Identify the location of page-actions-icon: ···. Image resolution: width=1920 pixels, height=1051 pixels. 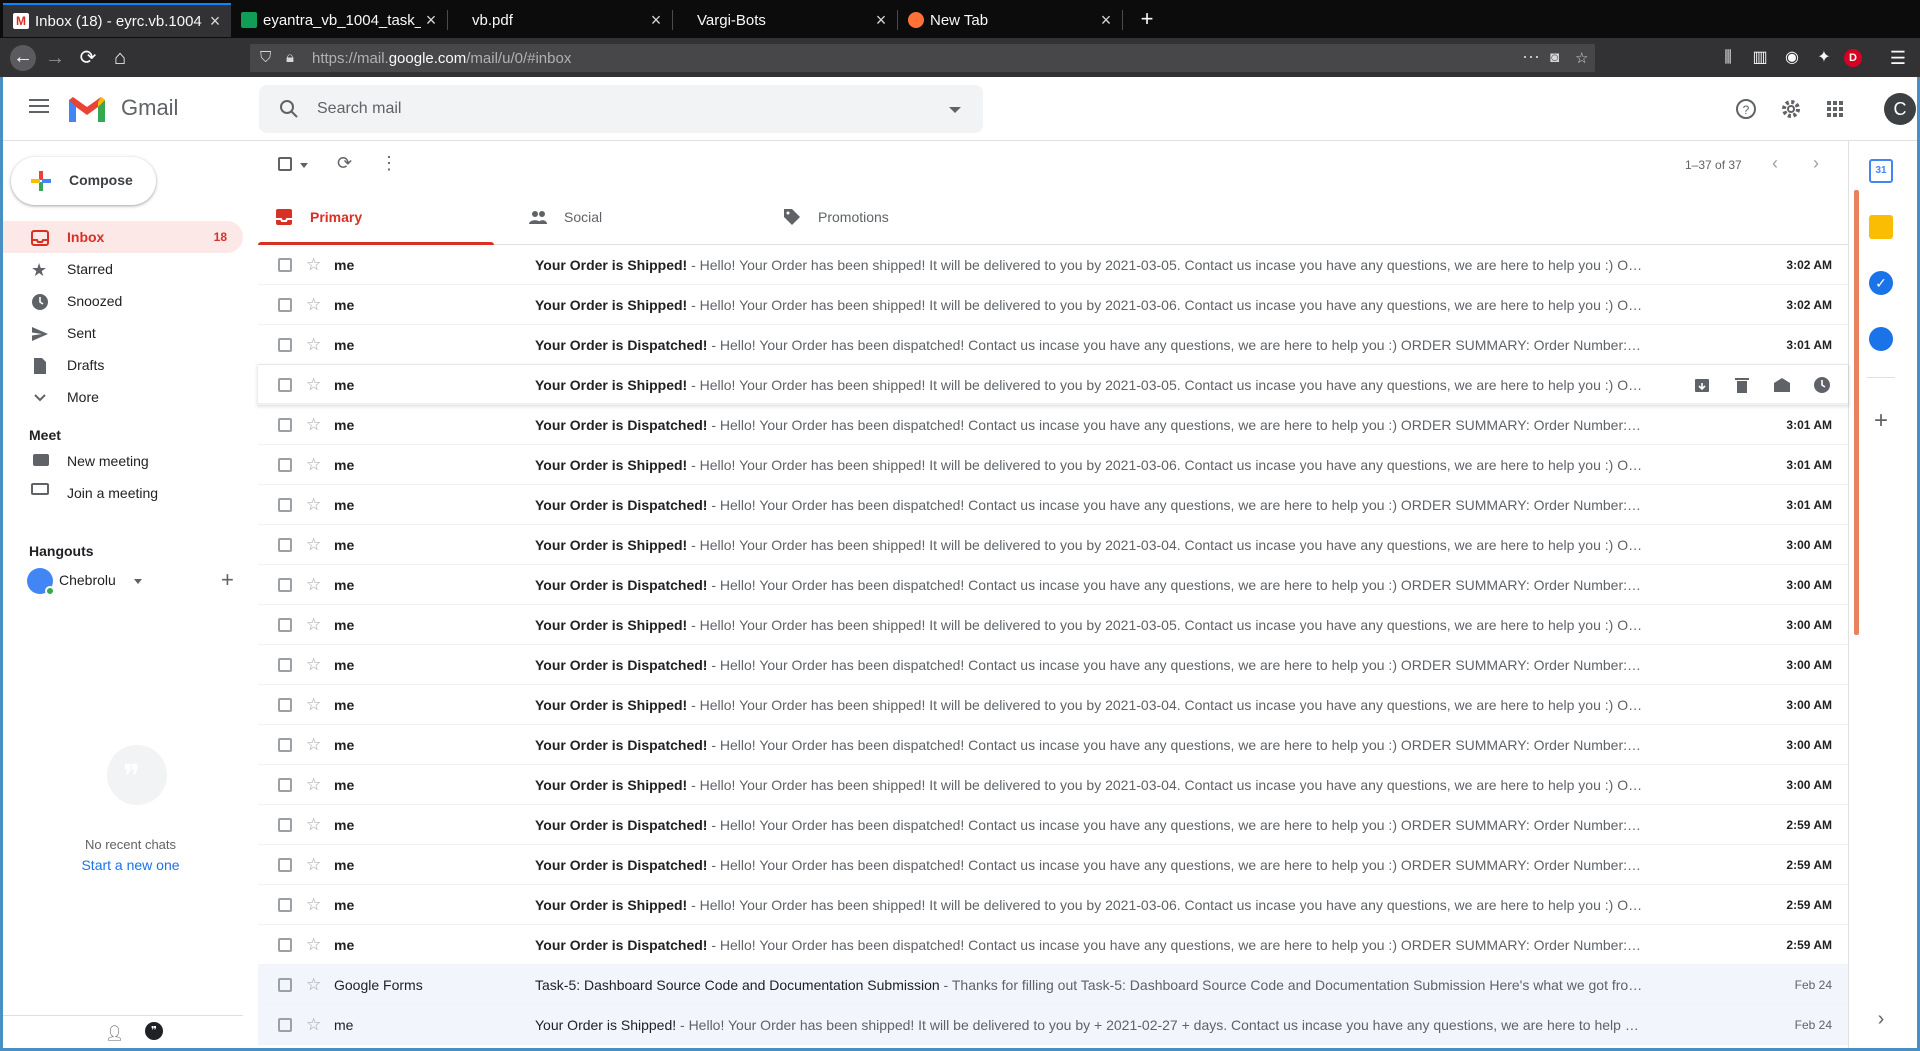
(1531, 56).